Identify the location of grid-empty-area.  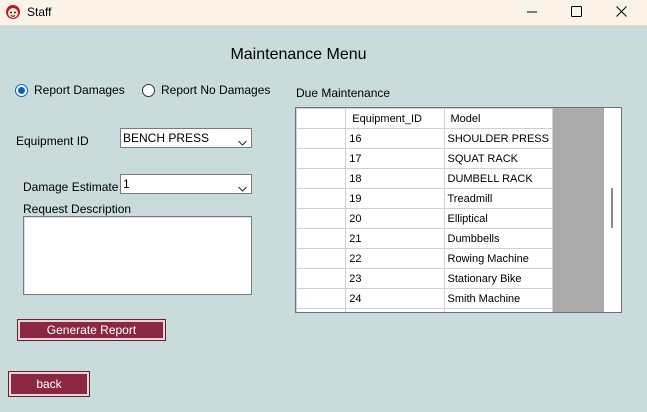
(578, 210).